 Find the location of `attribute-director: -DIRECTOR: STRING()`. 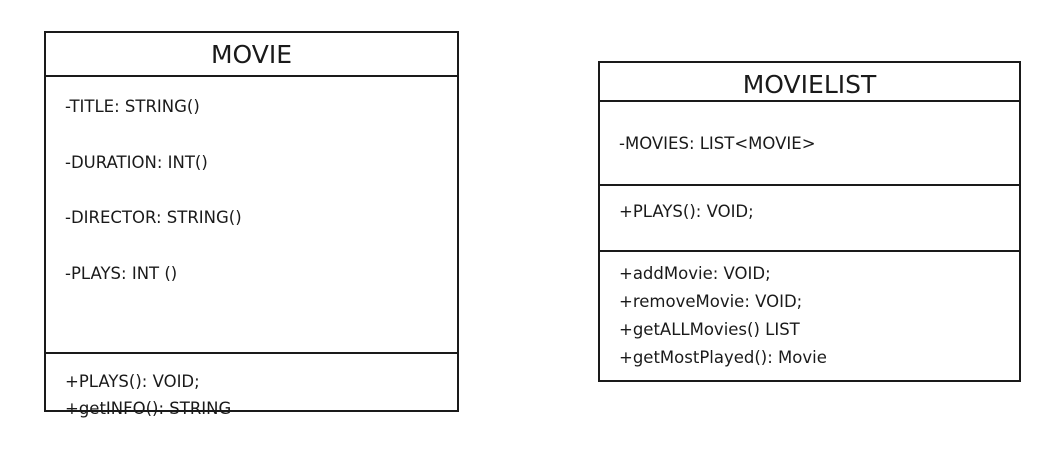

attribute-director: -DIRECTOR: STRING() is located at coordinates (153, 217).